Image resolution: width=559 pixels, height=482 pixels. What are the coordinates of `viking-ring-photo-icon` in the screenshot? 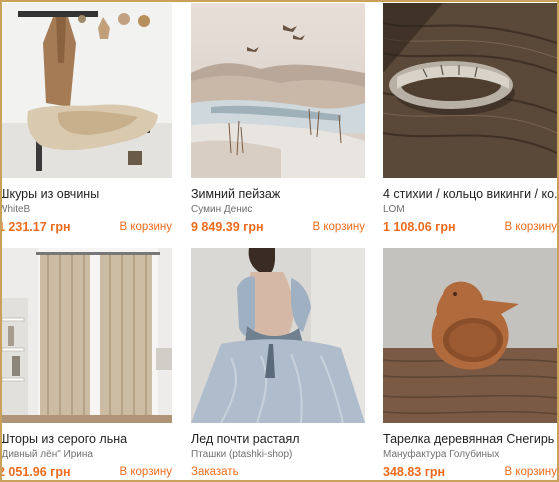 It's located at (470, 90).